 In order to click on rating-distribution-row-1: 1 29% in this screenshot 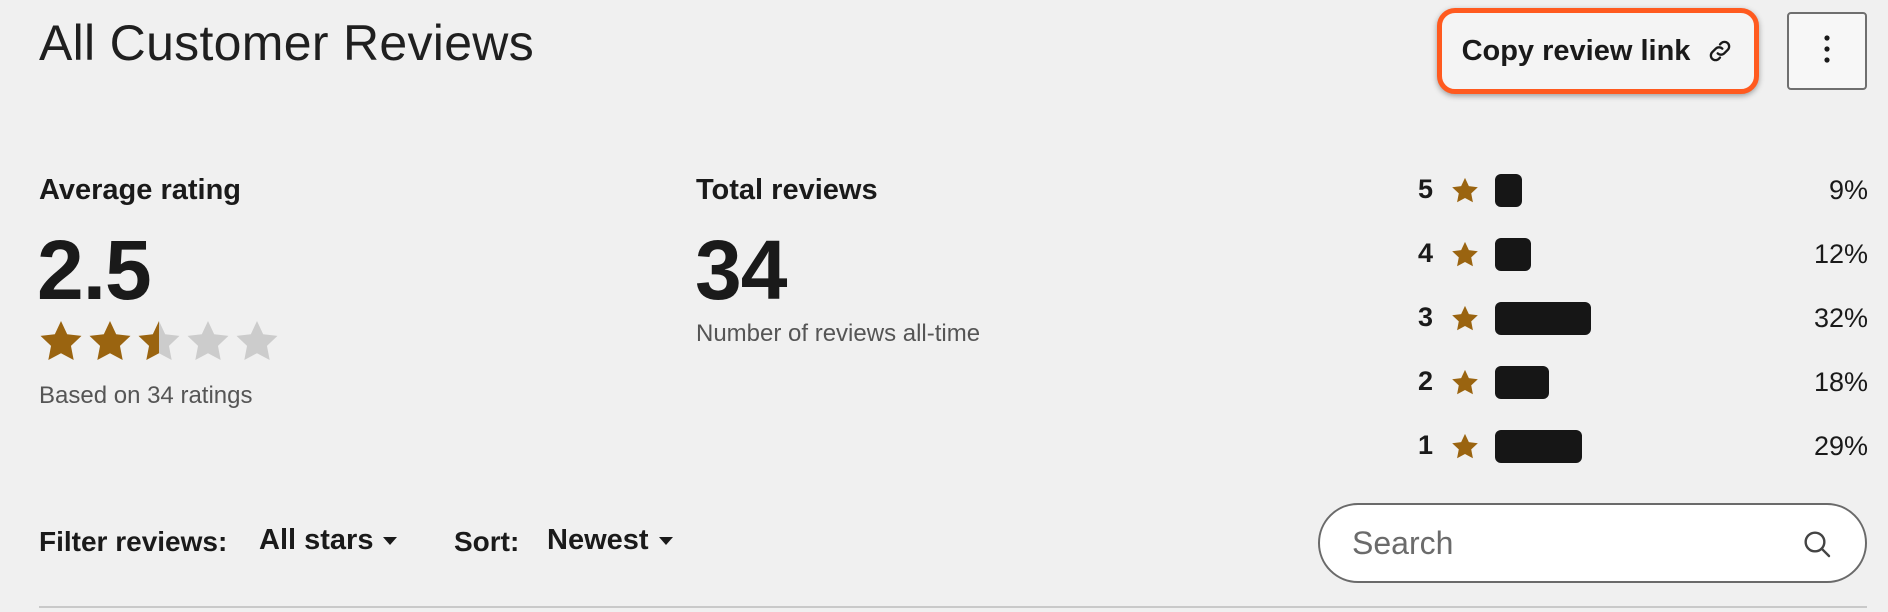, I will do `click(1643, 447)`.